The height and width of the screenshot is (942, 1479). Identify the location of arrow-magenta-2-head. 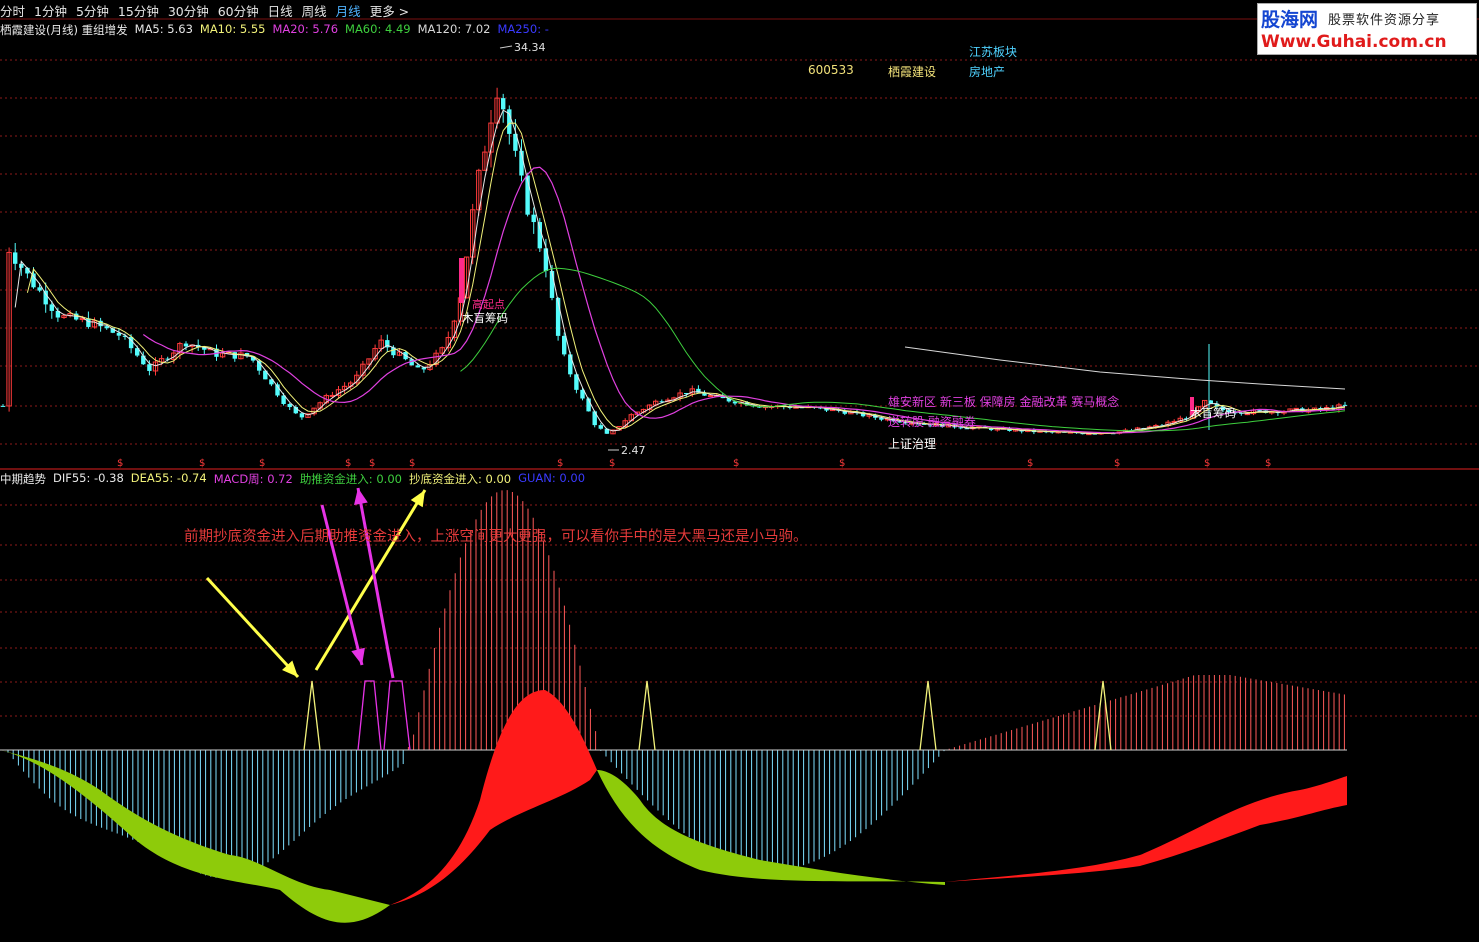
(361, 497).